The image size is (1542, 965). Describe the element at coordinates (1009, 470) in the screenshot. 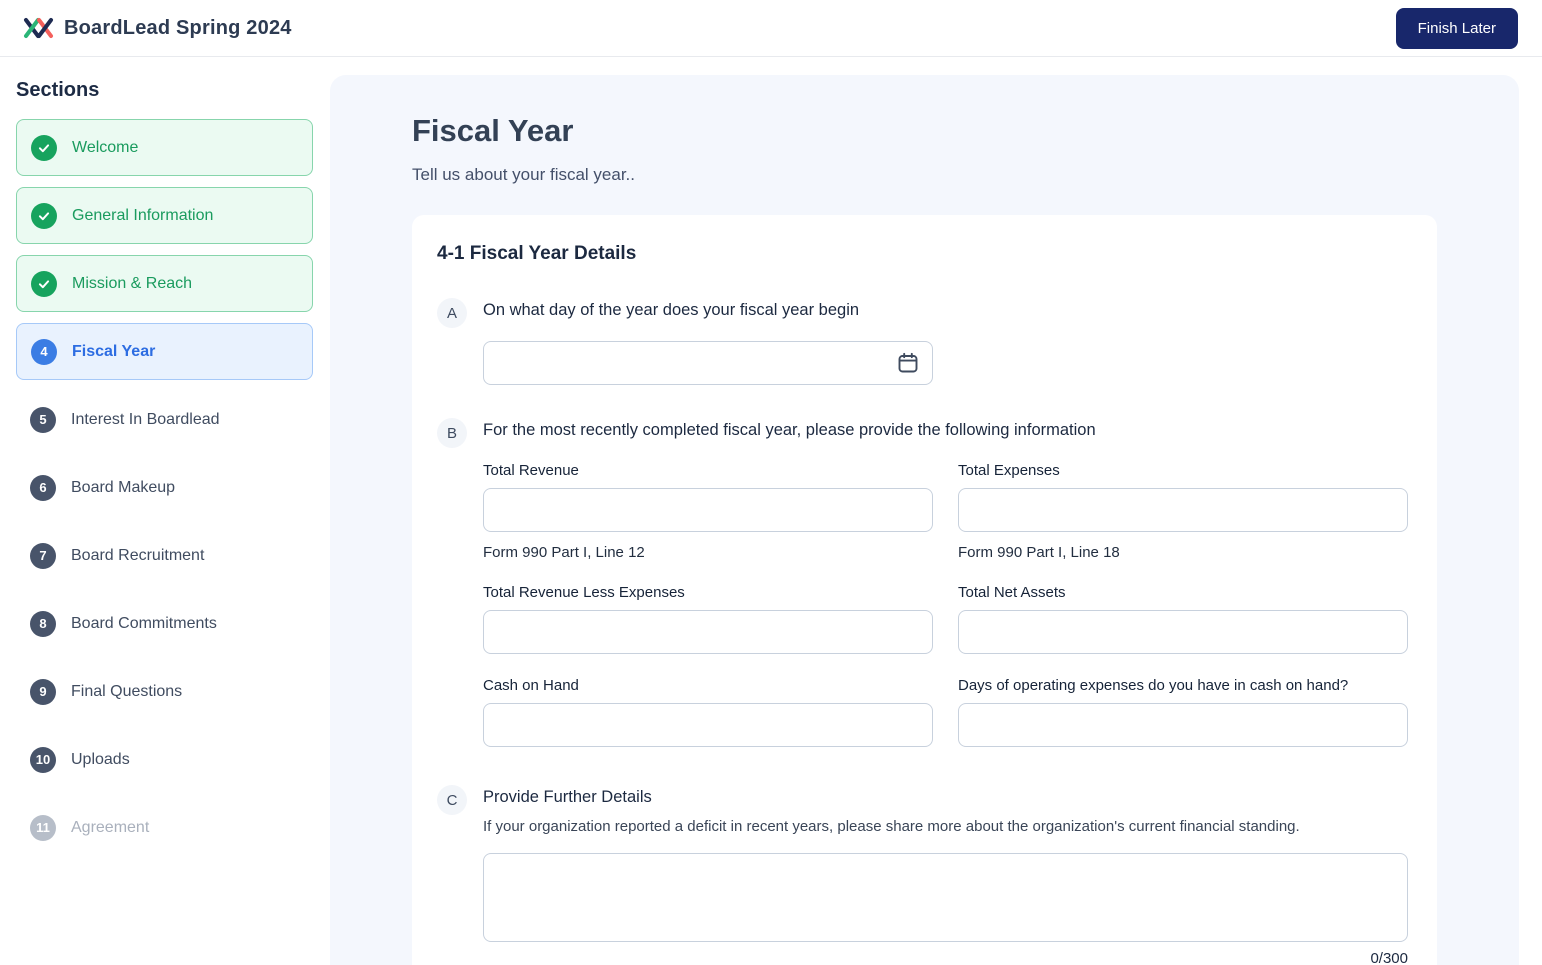

I see `field-label: Total Expenses` at that location.